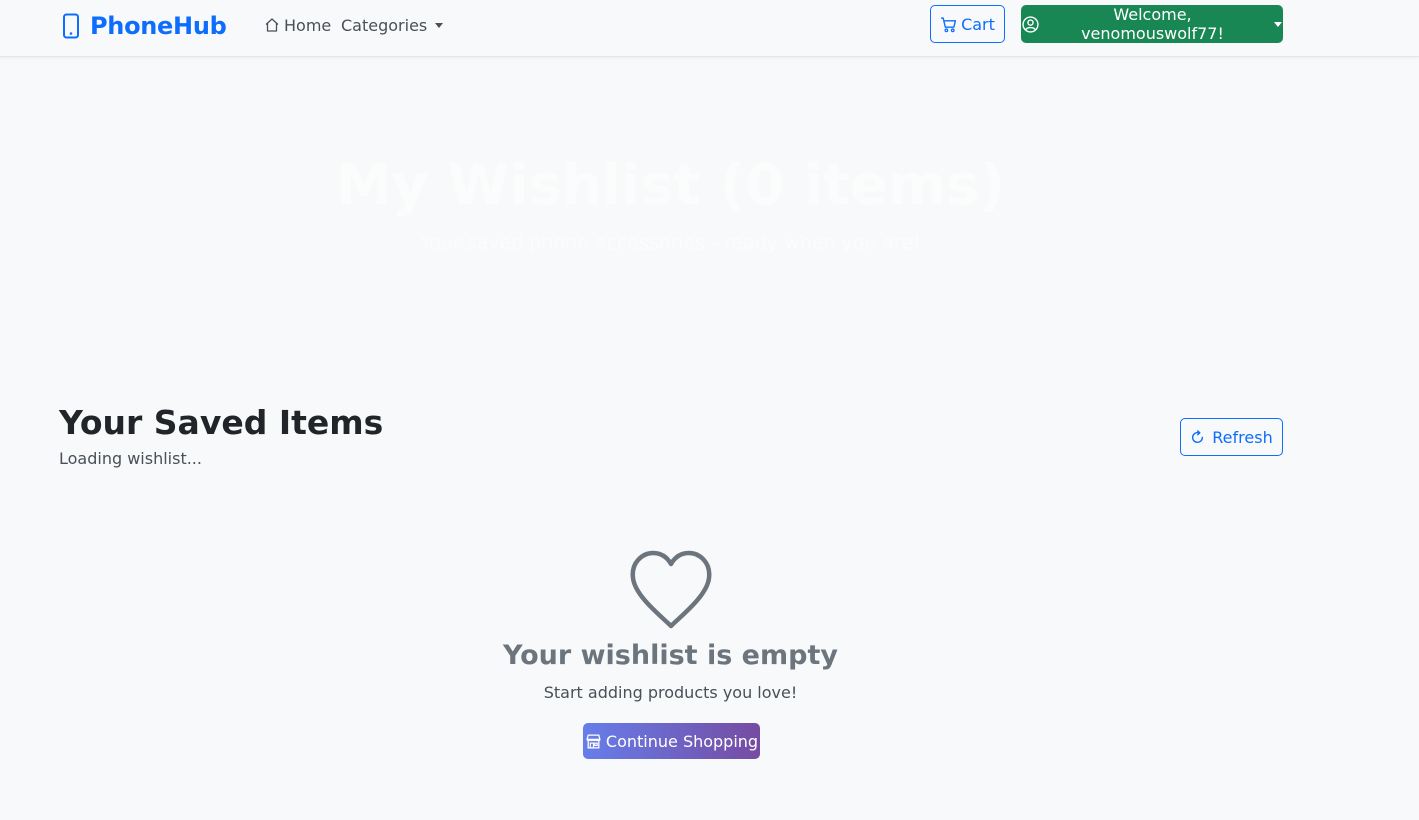  I want to click on cart-button: Cart, so click(967, 24).